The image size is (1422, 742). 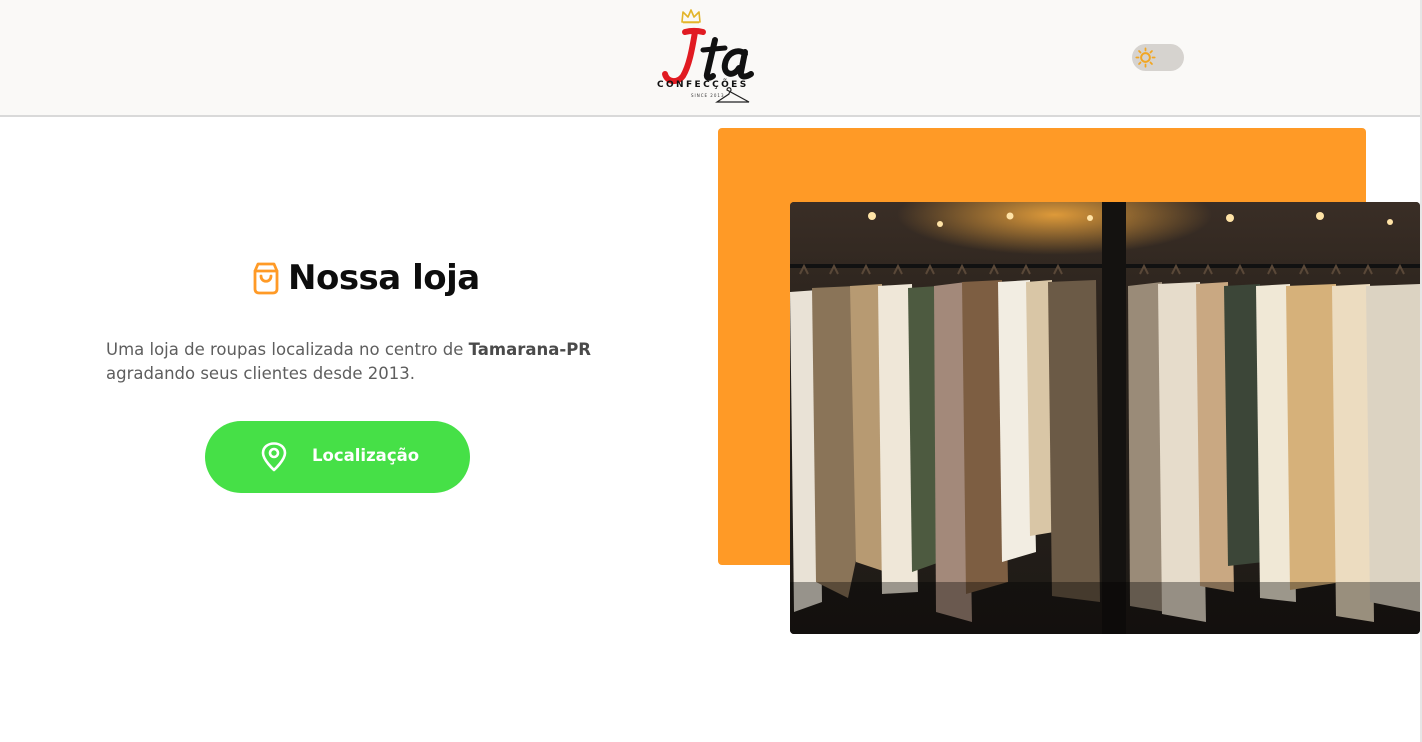 What do you see at coordinates (261, 373) in the screenshot?
I see `description-text-end: agradando seus clientes desde 2013.` at bounding box center [261, 373].